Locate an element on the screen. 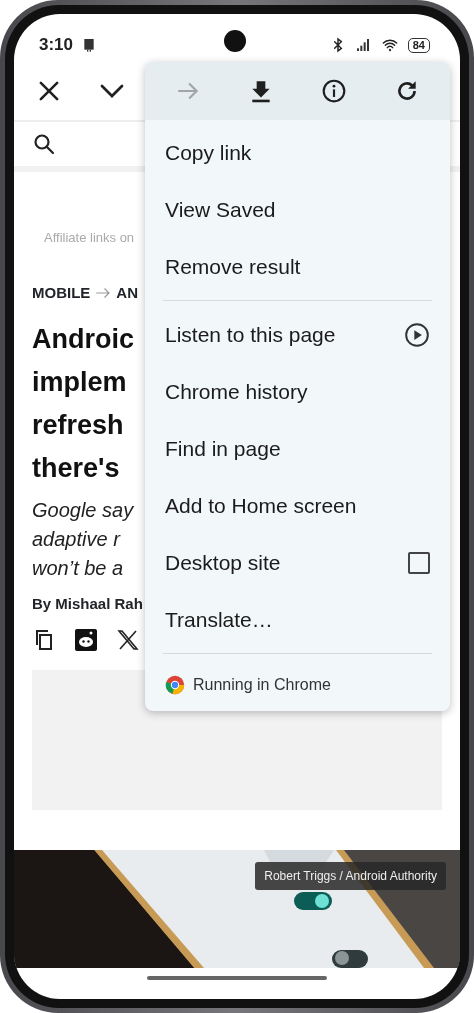 This screenshot has width=474, height=1013. menu-item: Remove result is located at coordinates (297, 266).